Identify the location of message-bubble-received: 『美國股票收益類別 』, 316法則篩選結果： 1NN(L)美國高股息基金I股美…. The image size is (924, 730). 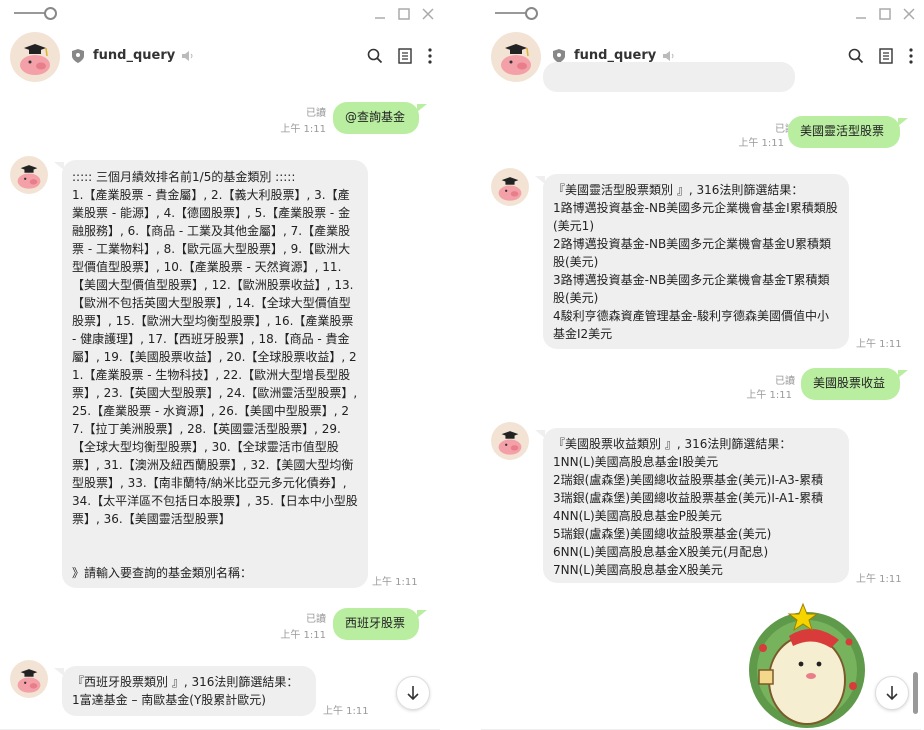
(696, 505).